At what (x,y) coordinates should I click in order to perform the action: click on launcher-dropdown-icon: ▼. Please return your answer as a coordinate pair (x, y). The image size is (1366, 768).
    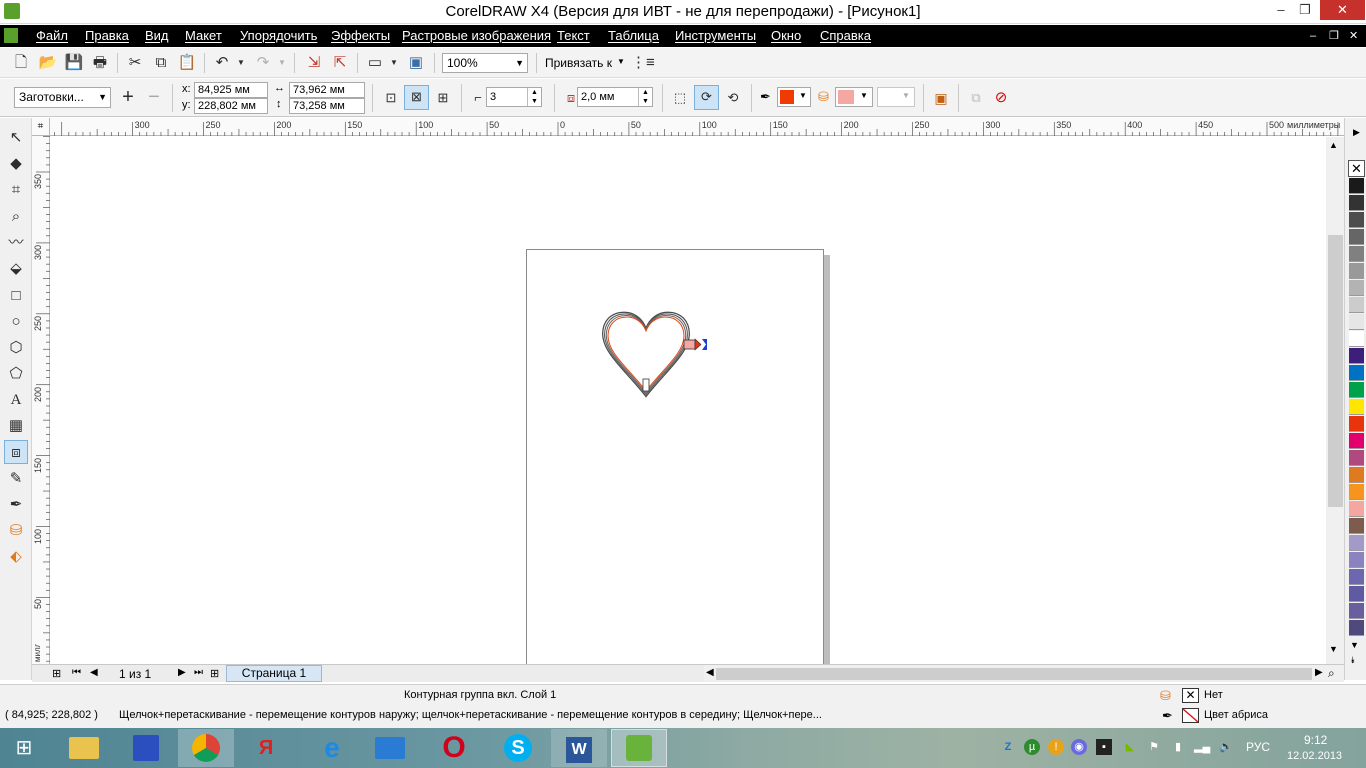
    Looking at the image, I should click on (394, 63).